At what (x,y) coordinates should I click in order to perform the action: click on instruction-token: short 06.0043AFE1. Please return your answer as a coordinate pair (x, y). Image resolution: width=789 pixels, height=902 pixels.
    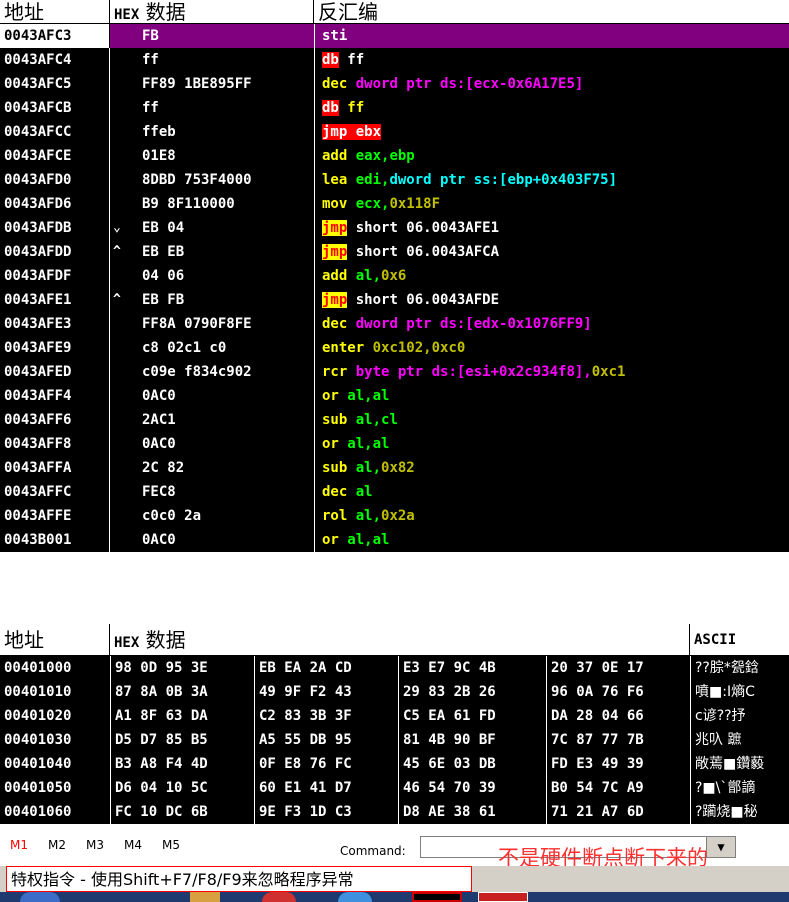
    Looking at the image, I should click on (423, 228).